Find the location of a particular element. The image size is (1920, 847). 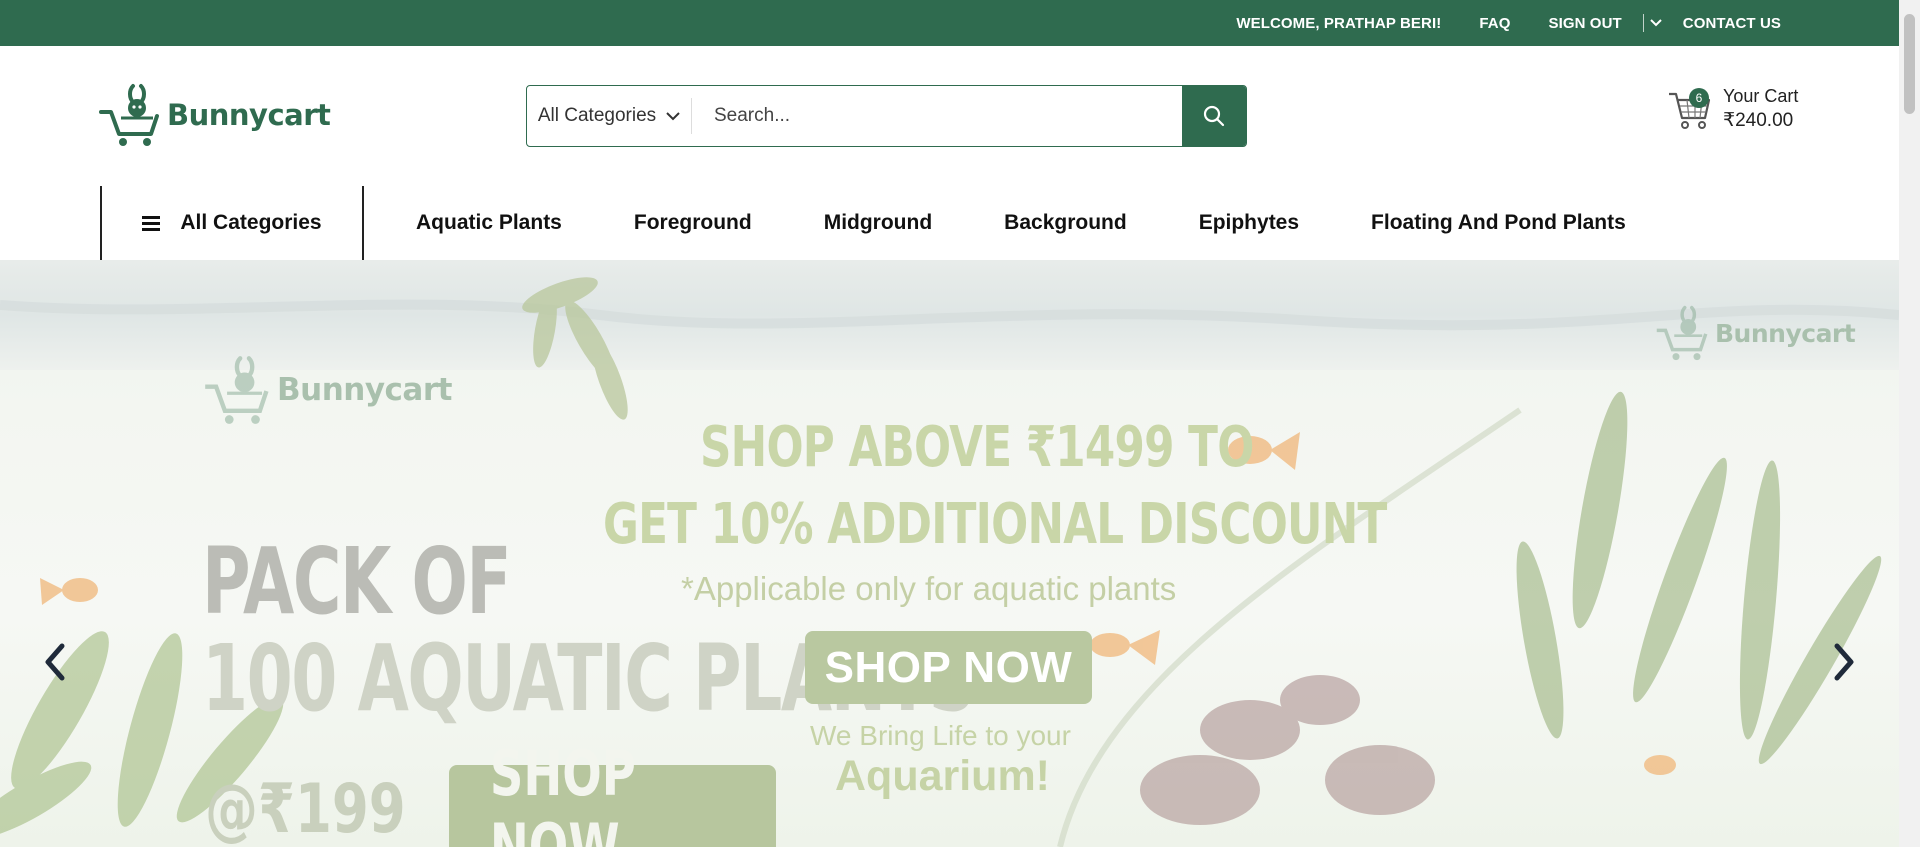

cart-text: Your Cart ₹240.00 is located at coordinates (1760, 109).